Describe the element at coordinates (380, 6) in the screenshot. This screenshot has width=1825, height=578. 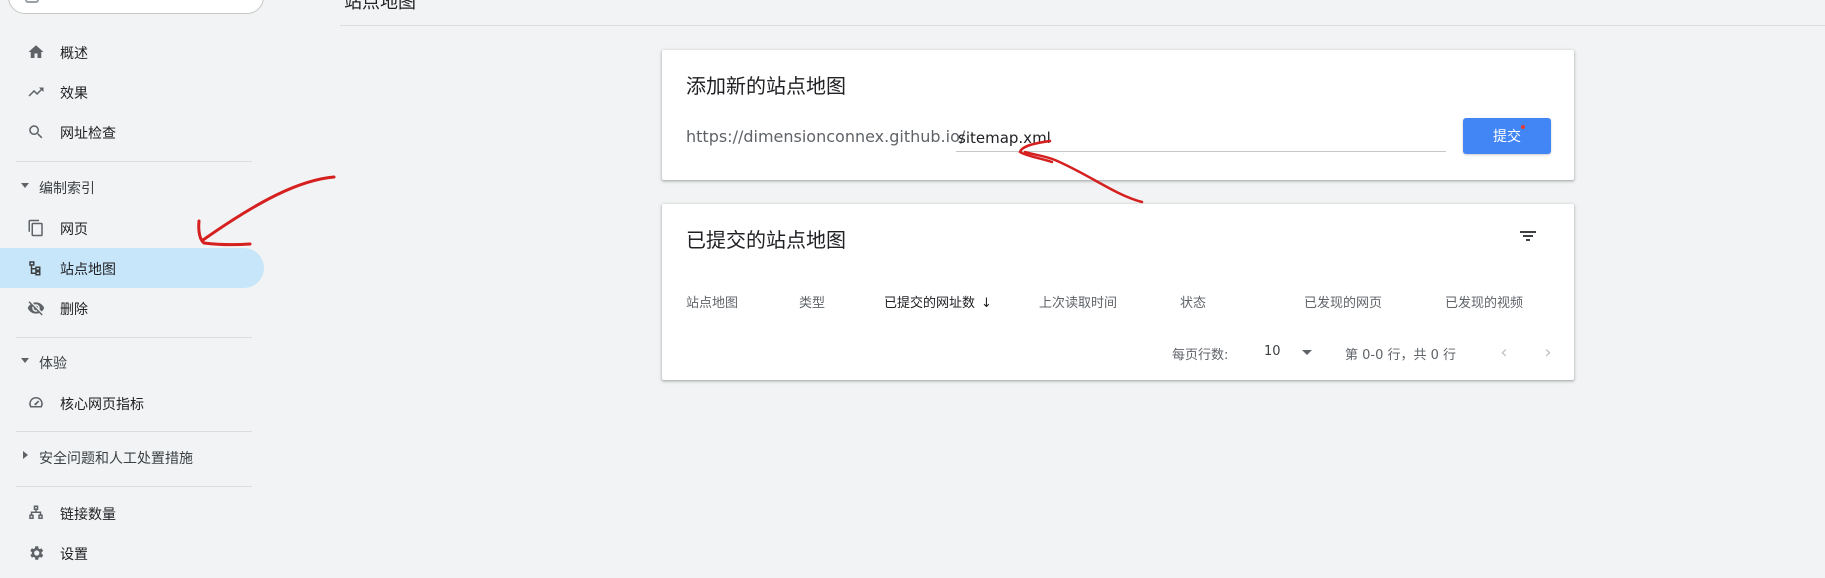
I see `page-title: 站点地图` at that location.